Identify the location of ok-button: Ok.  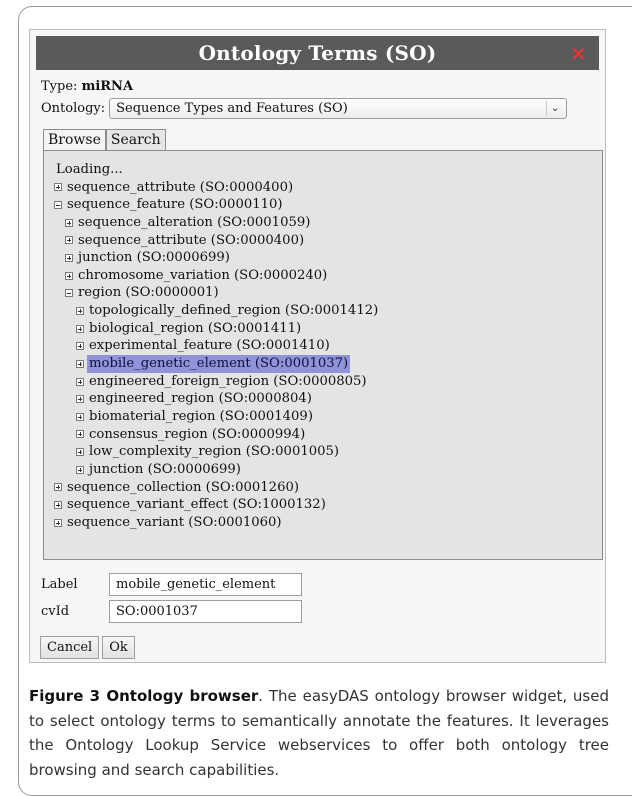
(118, 647).